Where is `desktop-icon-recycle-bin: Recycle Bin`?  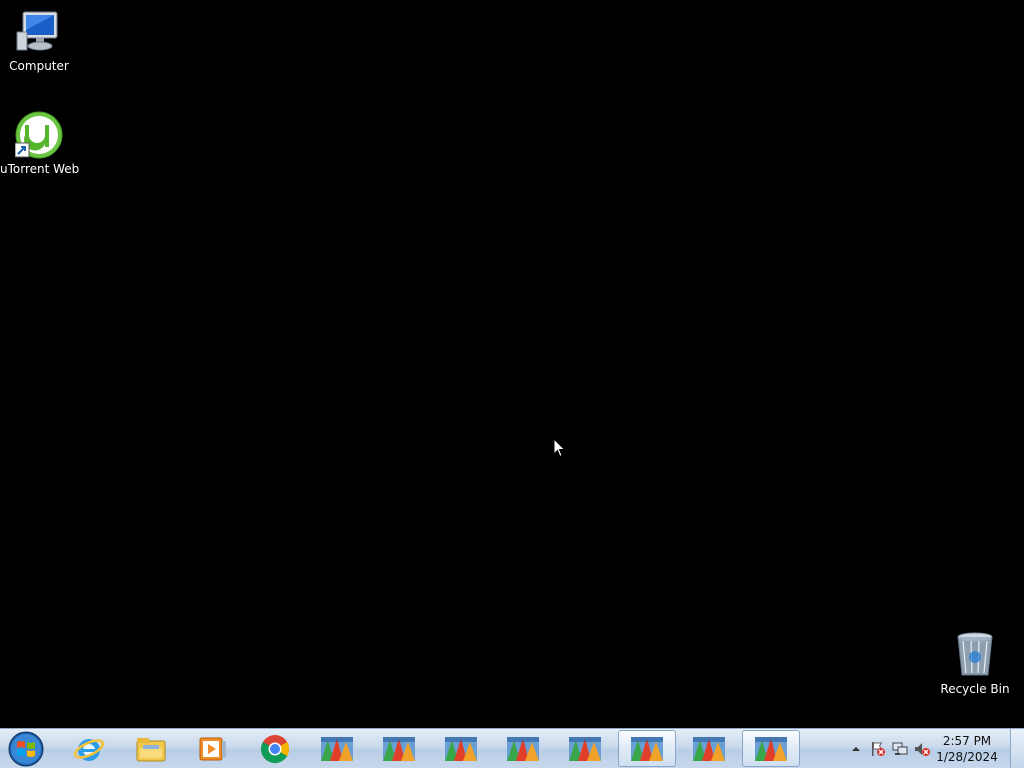
desktop-icon-recycle-bin: Recycle Bin is located at coordinates (975, 663).